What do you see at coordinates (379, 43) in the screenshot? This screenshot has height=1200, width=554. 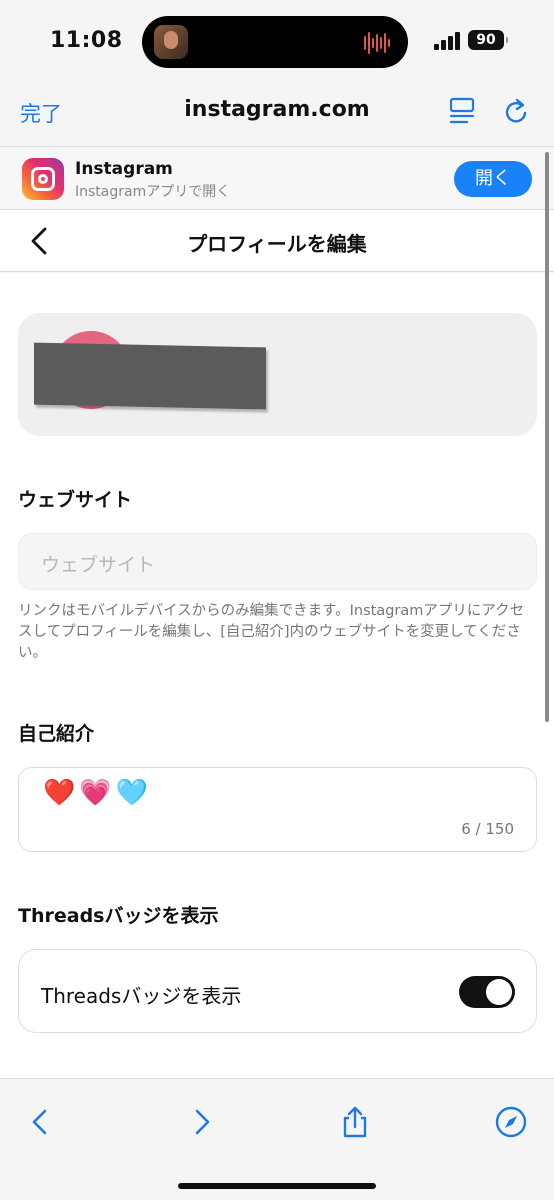 I see `audio-waveform-icon` at bounding box center [379, 43].